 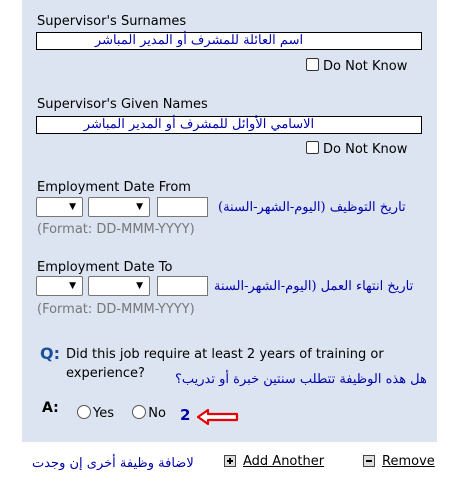 What do you see at coordinates (84, 412) in the screenshot?
I see `yes-radio` at bounding box center [84, 412].